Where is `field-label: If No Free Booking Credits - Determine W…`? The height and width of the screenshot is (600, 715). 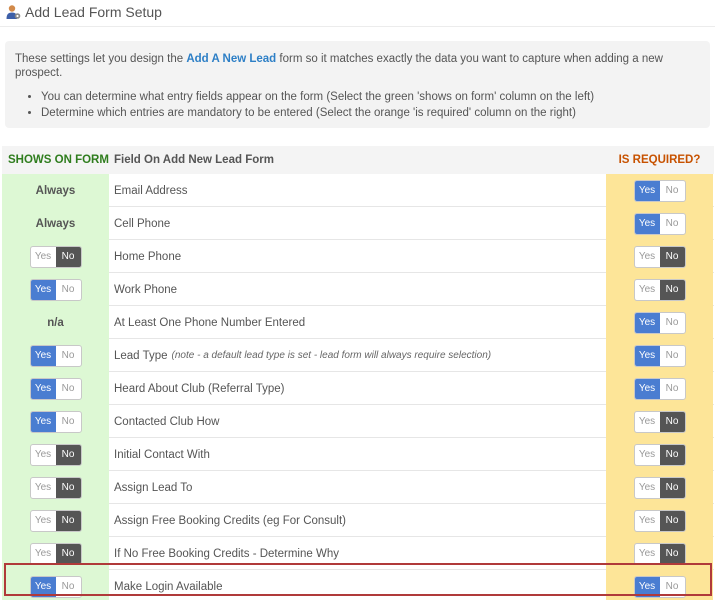
field-label: If No Free Booking Credits - Determine W… is located at coordinates (226, 553).